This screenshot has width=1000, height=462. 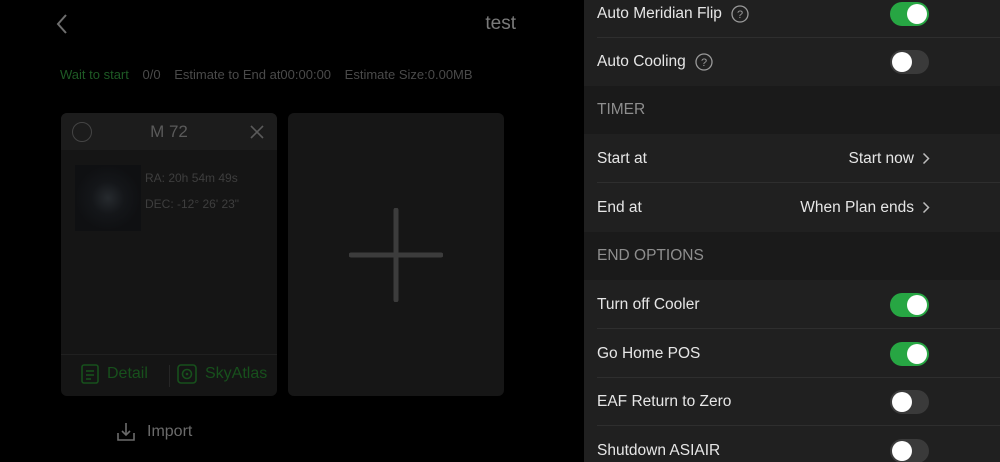 I want to click on import-label: Import, so click(x=170, y=431).